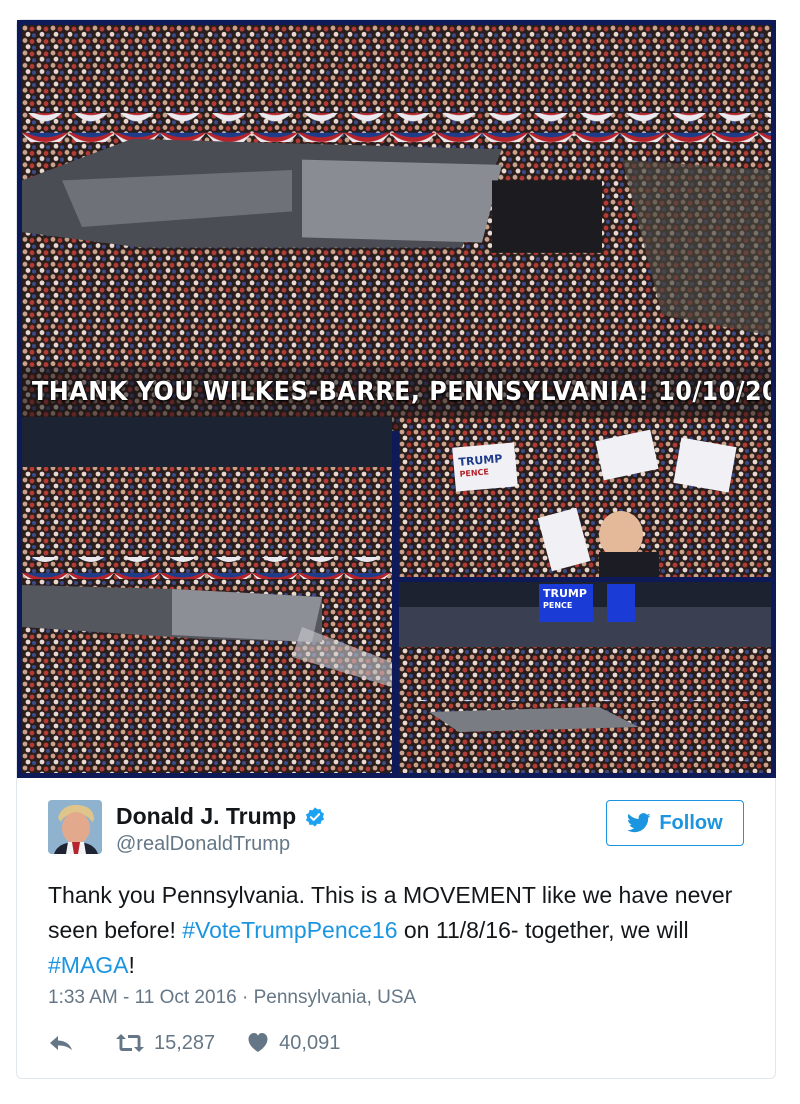 The image size is (800, 1104). Describe the element at coordinates (289, 930) in the screenshot. I see `hashtag-link: #VoteTrumpPence16` at that location.